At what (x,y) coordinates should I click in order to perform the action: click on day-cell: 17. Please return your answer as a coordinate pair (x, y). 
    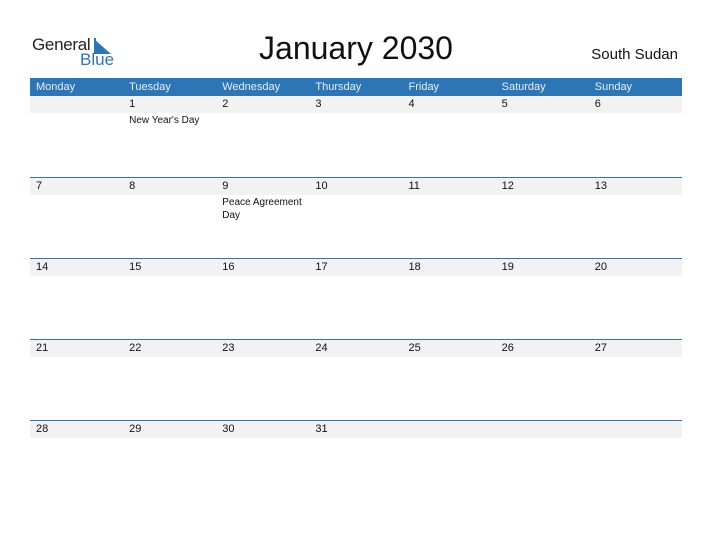
    Looking at the image, I should click on (355, 299).